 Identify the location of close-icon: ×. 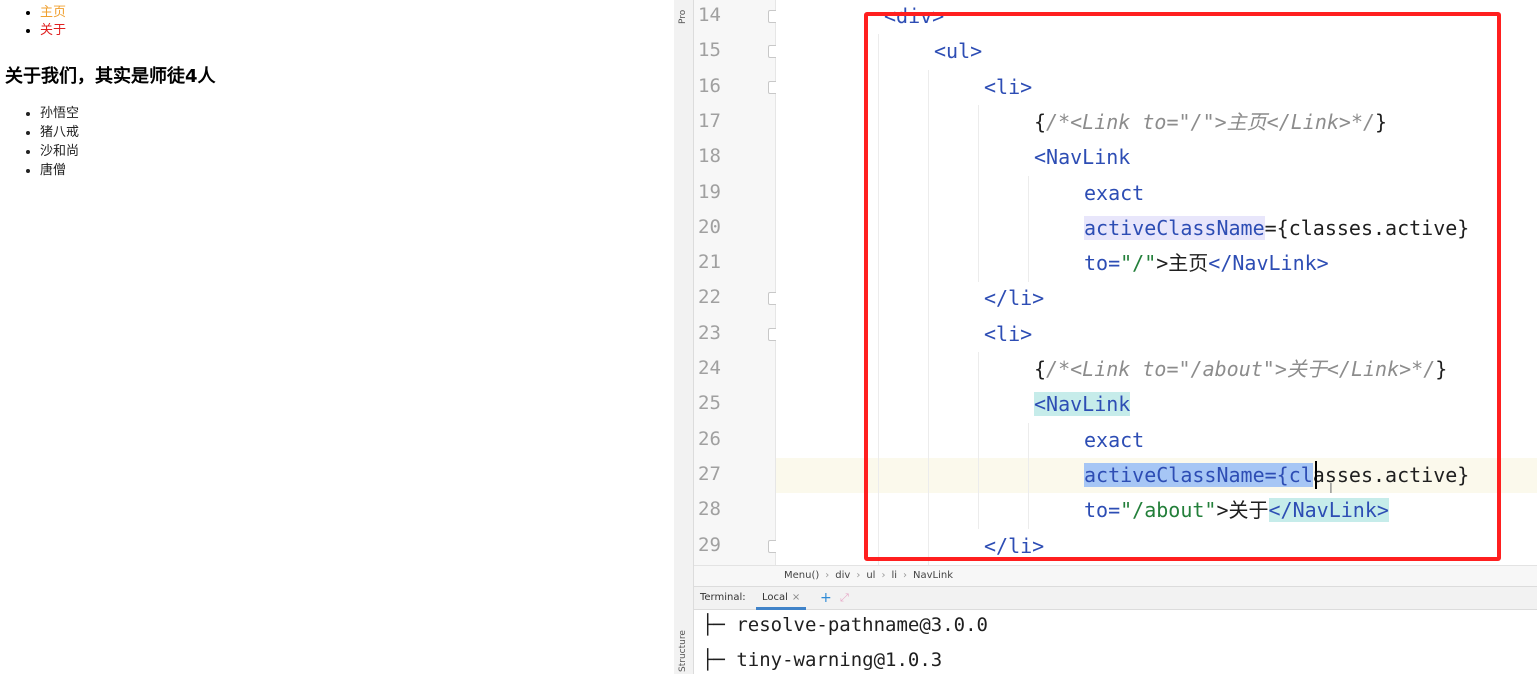
(796, 597).